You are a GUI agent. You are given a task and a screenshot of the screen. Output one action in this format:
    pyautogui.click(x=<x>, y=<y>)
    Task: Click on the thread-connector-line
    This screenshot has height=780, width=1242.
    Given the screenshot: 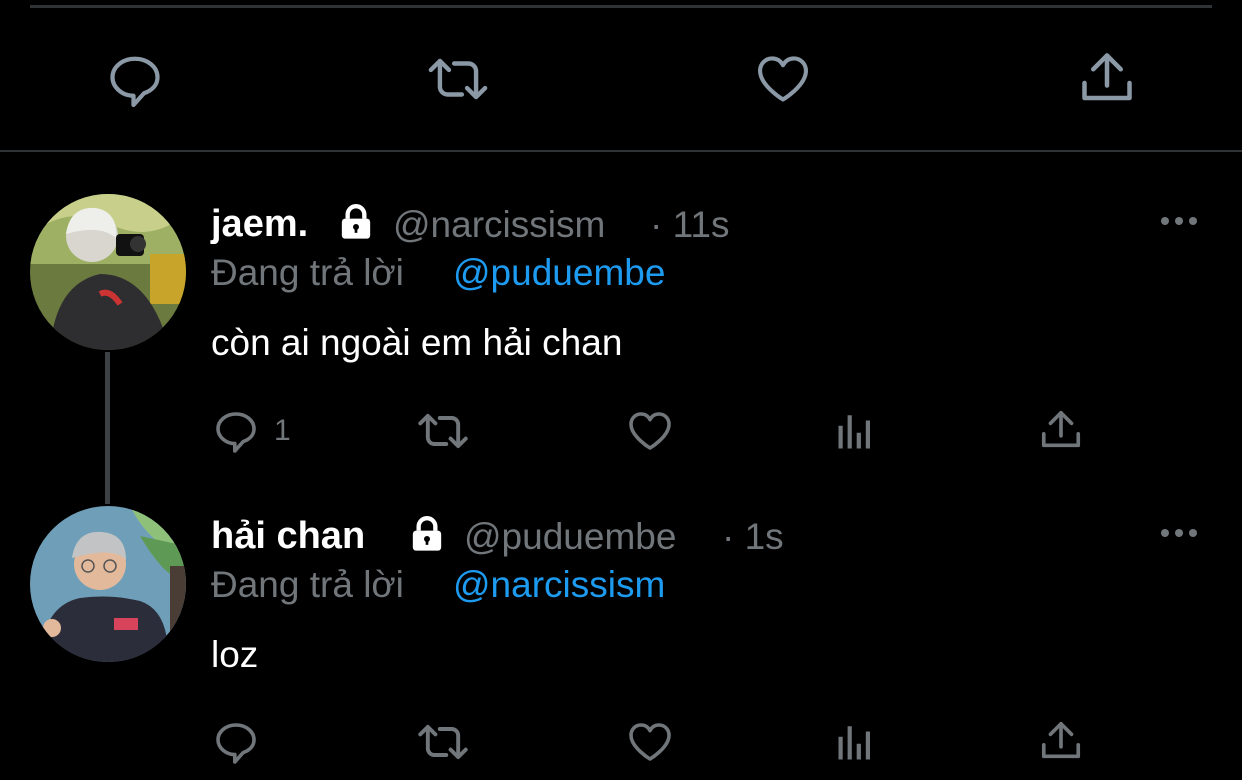 What is the action you would take?
    pyautogui.click(x=107, y=428)
    